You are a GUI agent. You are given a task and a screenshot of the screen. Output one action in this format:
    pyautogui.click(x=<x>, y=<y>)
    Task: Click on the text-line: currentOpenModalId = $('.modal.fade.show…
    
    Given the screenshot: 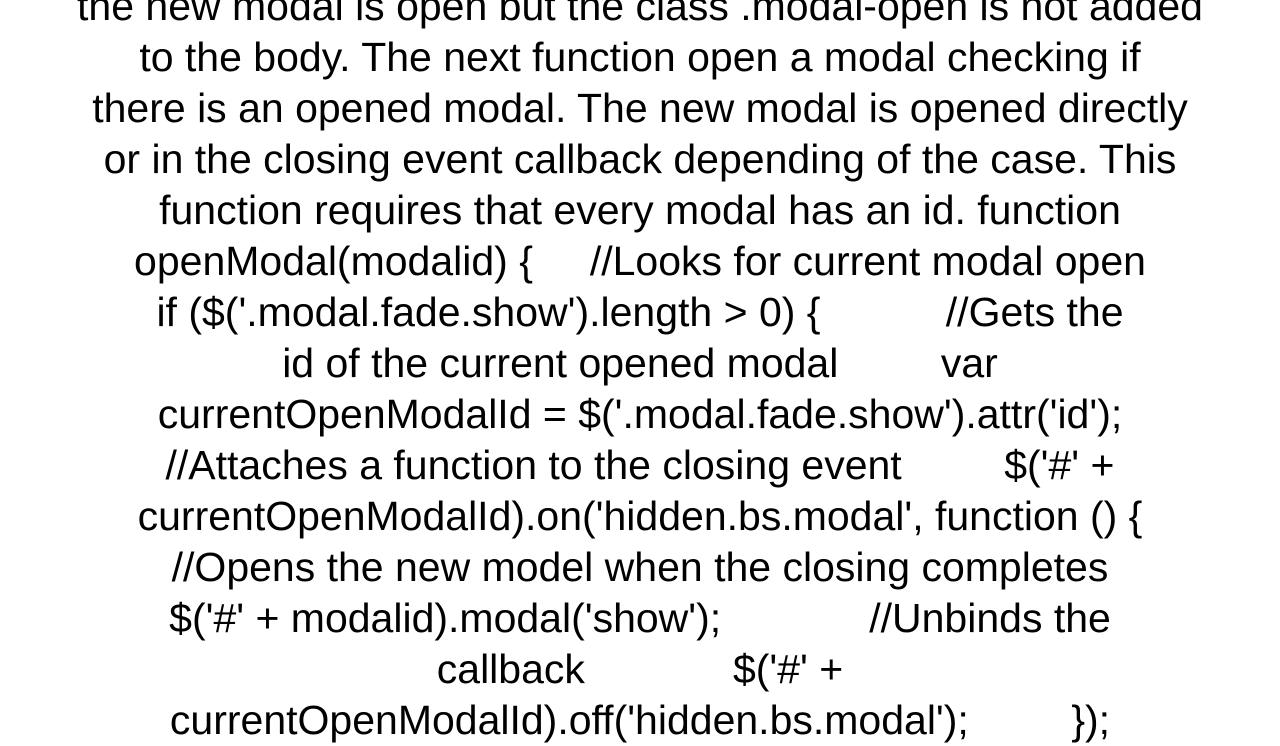 What is the action you would take?
    pyautogui.click(x=640, y=414)
    